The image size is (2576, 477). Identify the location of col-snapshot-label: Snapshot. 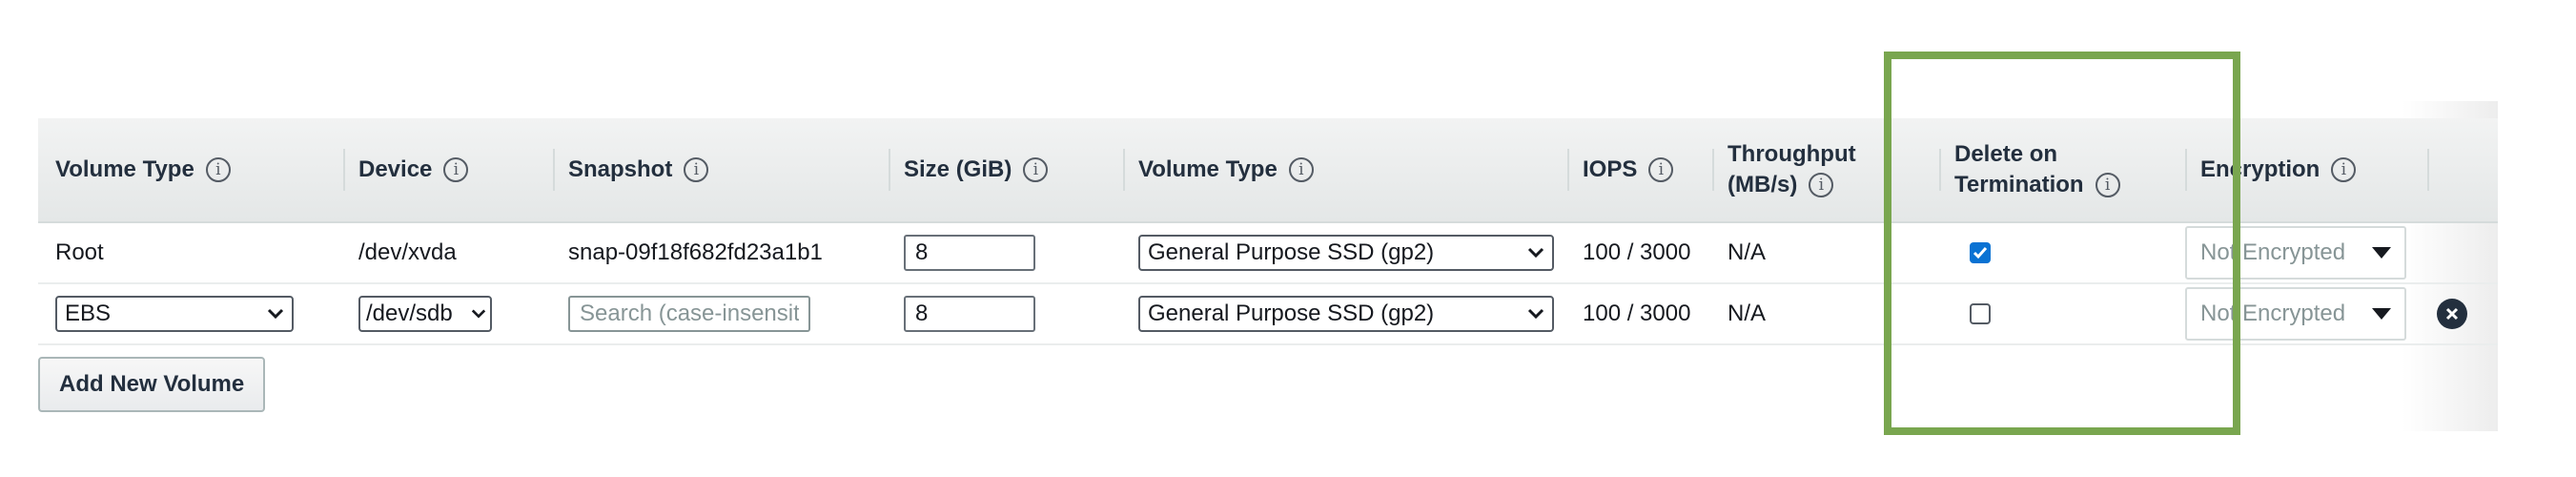
(621, 169).